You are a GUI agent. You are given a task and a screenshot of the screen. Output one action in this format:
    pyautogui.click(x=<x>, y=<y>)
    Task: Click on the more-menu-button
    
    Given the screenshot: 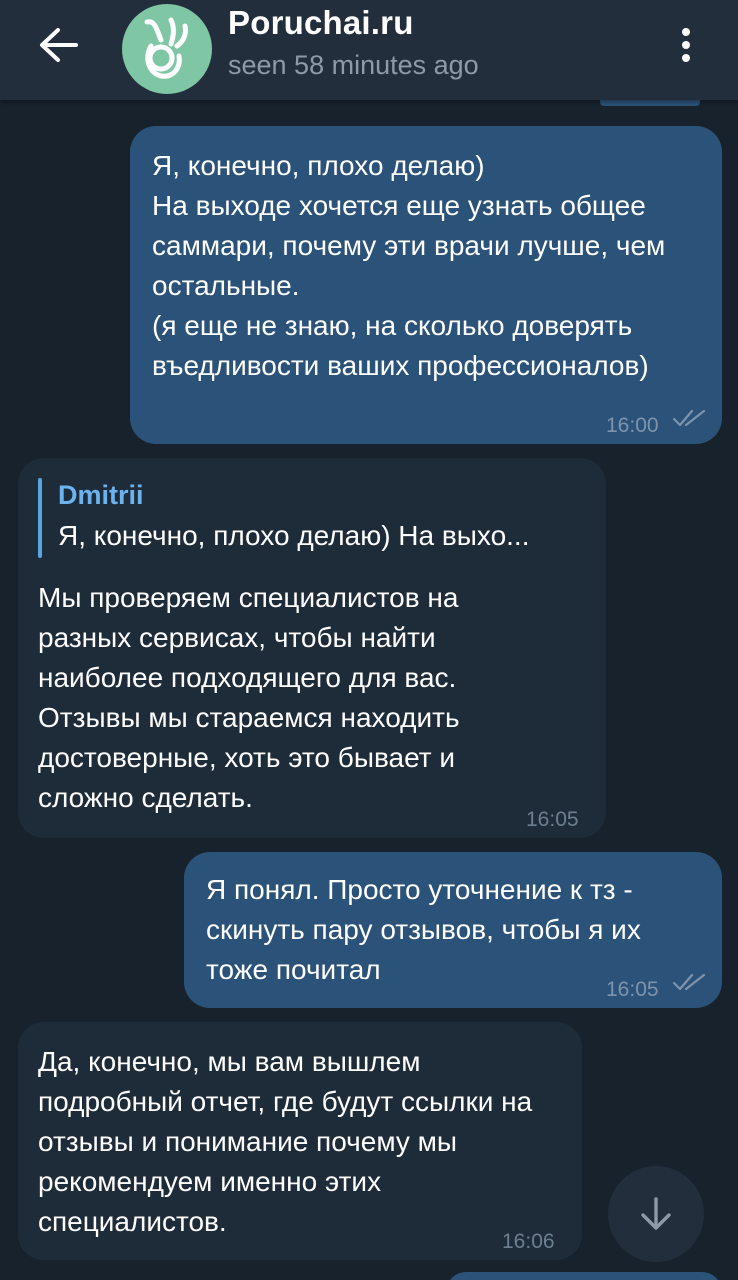 What is the action you would take?
    pyautogui.click(x=686, y=45)
    